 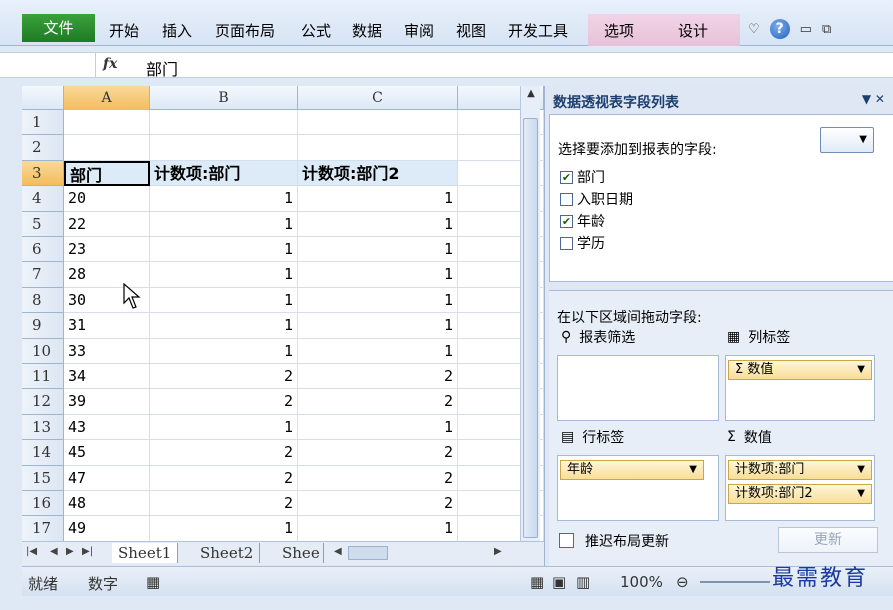 I want to click on tab-home: 开始, so click(x=124, y=30).